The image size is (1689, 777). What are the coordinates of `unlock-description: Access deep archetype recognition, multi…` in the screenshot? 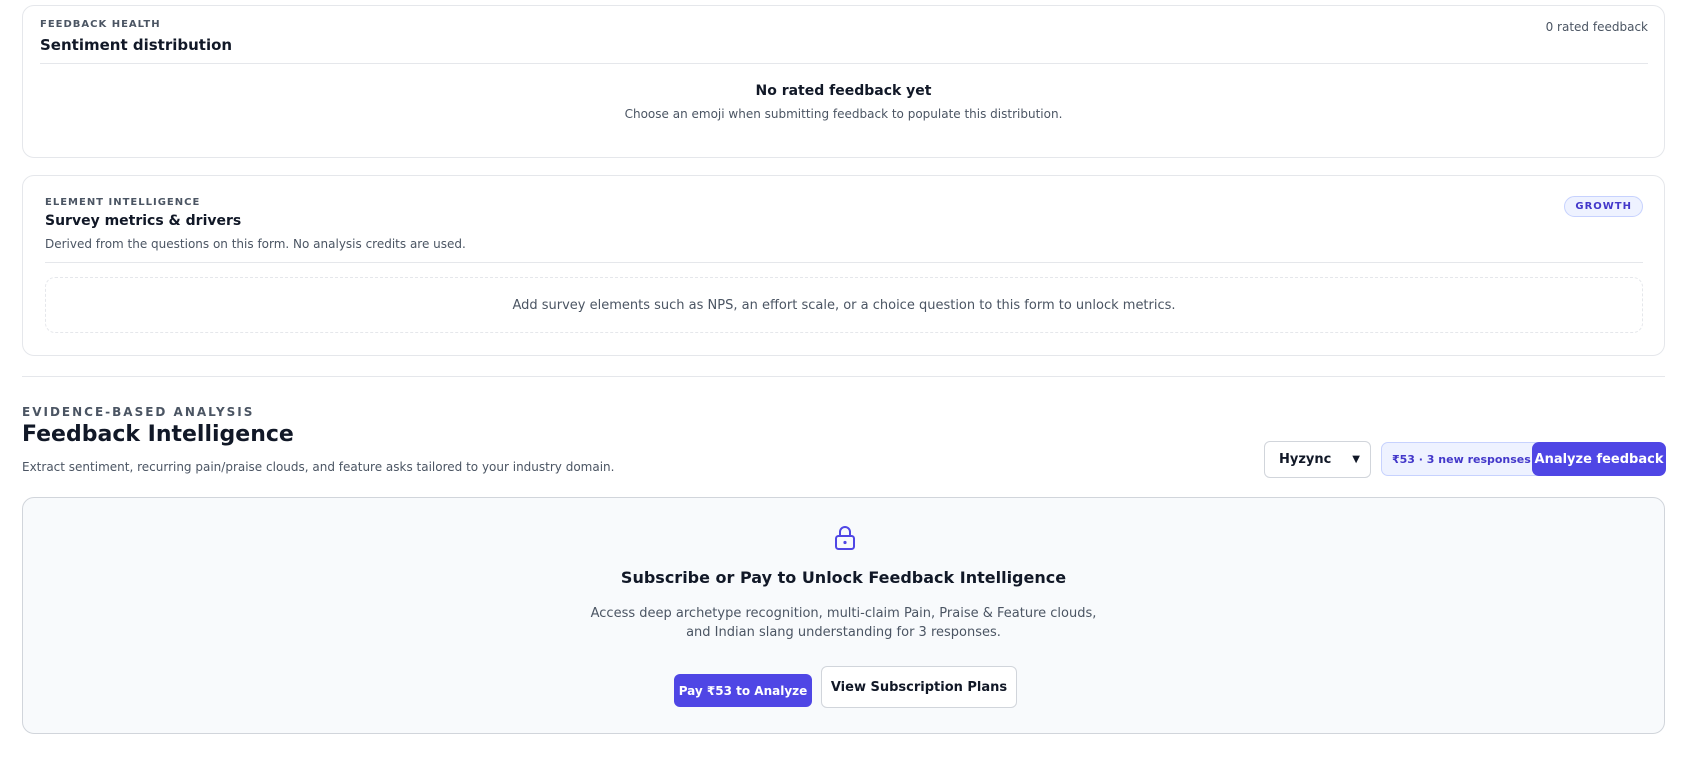 It's located at (843, 623).